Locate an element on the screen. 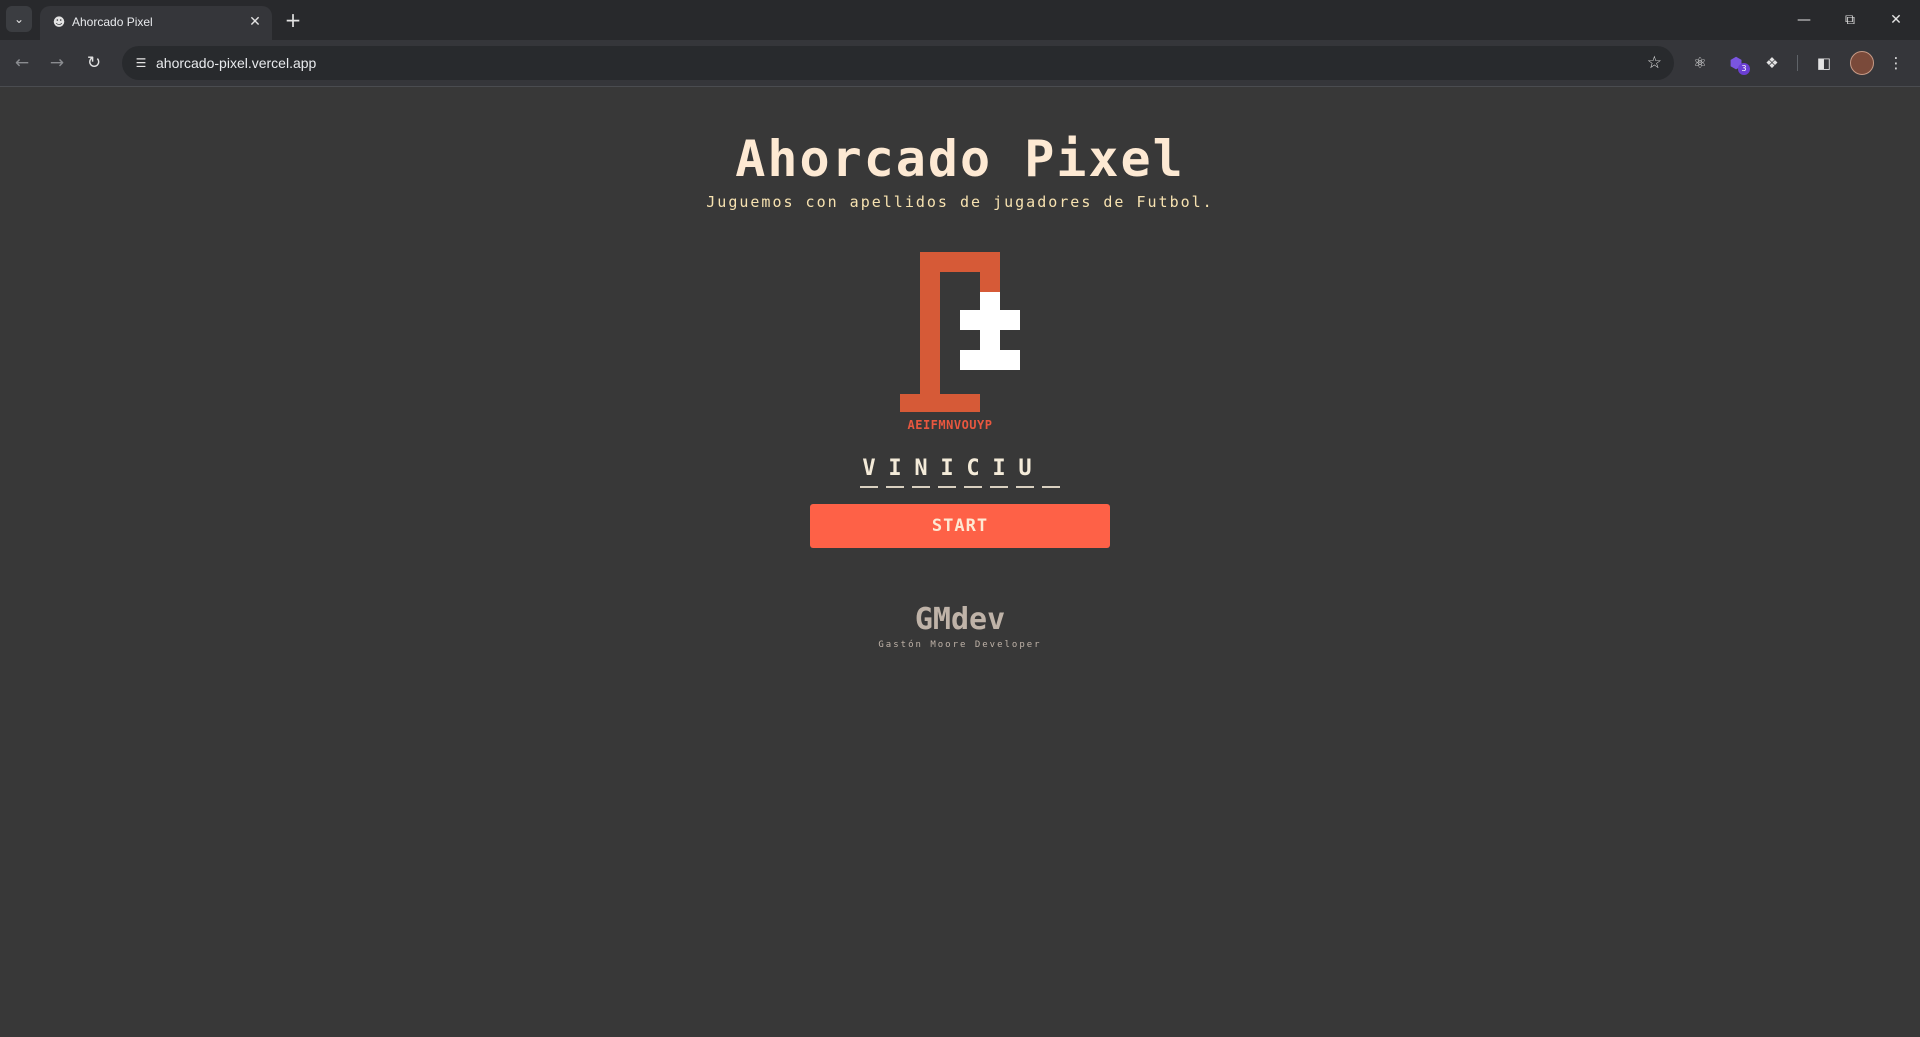 This screenshot has width=1920, height=1037. avatar is located at coordinates (1862, 63).